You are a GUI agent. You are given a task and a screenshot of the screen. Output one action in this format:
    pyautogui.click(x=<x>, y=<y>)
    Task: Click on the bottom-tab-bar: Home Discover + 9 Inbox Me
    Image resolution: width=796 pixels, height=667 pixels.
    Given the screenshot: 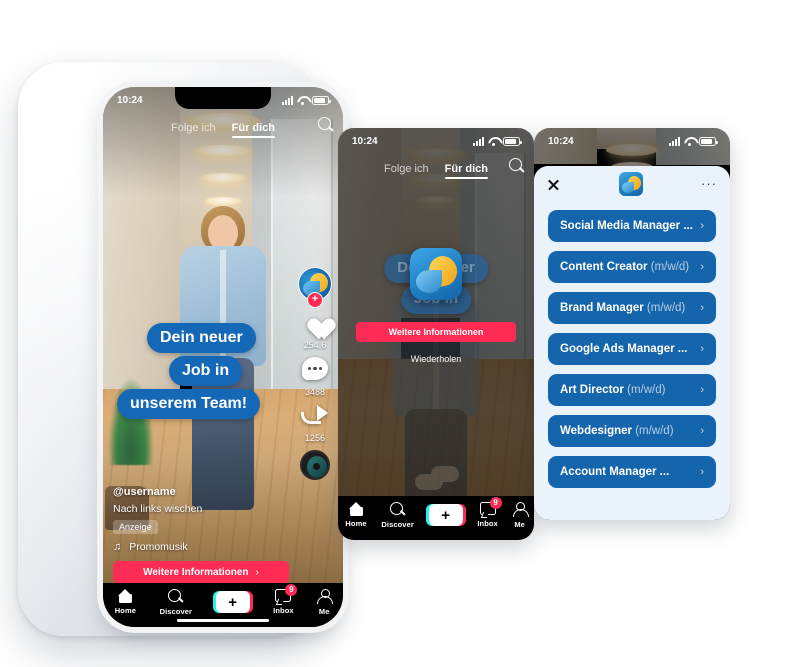 What is the action you would take?
    pyautogui.click(x=436, y=518)
    